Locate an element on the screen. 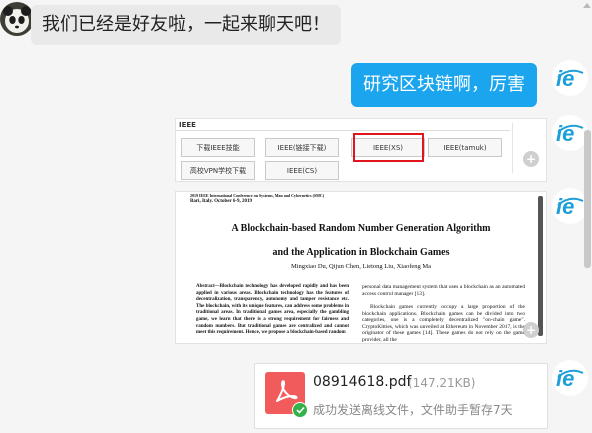 This screenshot has width=592, height=433. screenshot-right-divider is located at coordinates (512, 148).